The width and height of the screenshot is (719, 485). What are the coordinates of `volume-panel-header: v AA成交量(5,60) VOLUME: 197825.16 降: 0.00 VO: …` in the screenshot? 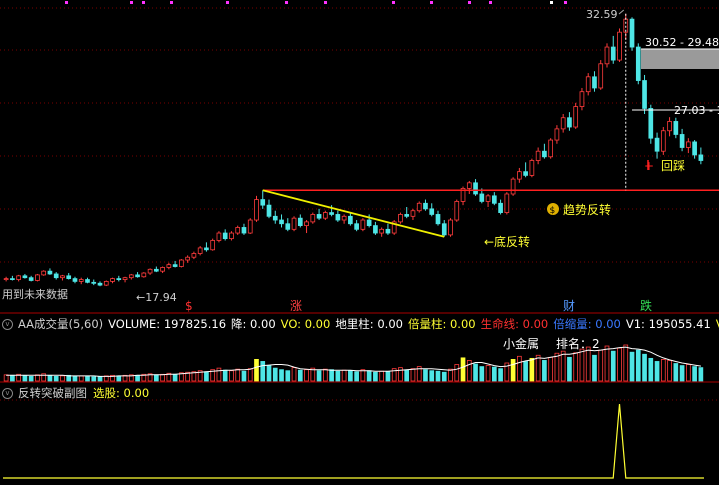 It's located at (359, 324).